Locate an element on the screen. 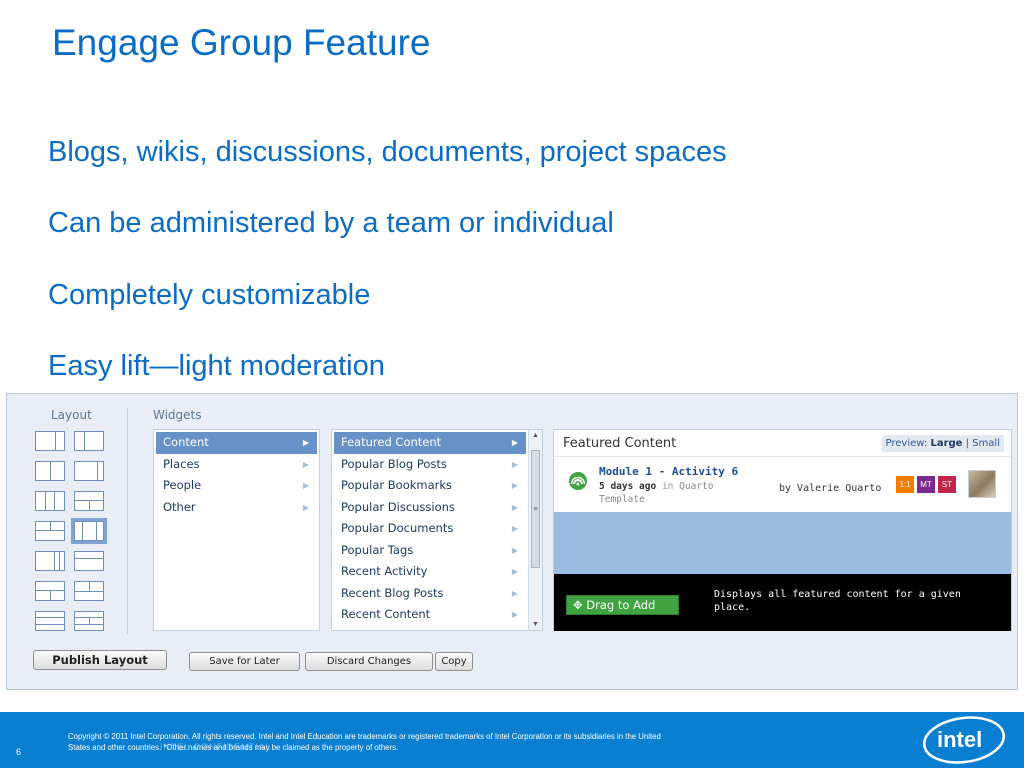 This screenshot has width=1024, height=768. widget-featured-content: Featured Content ▶ is located at coordinates (430, 443).